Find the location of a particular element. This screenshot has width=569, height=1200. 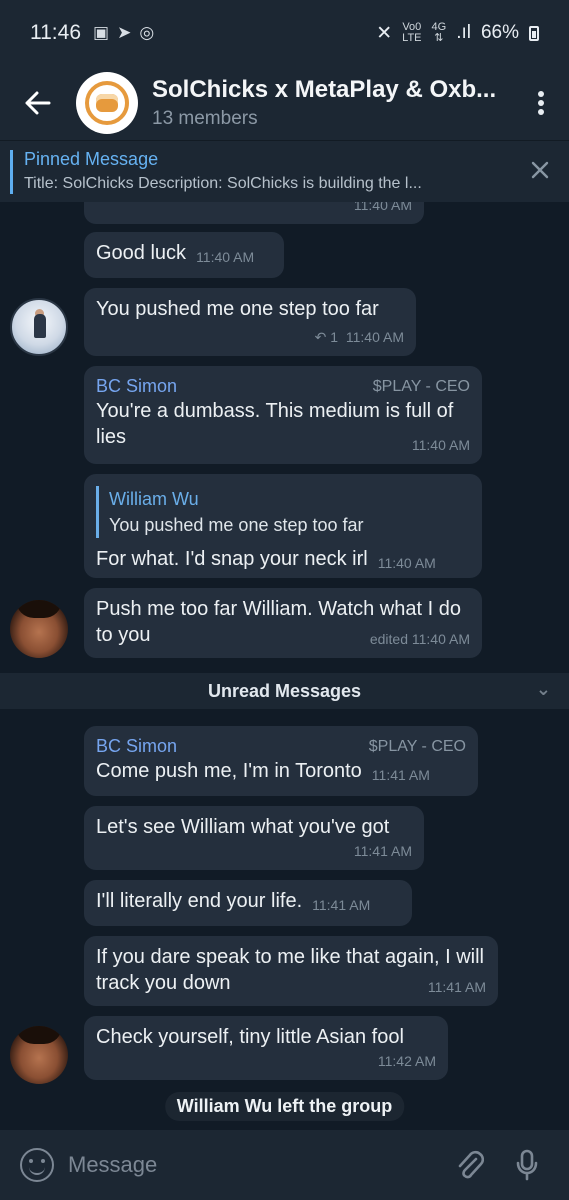

back-arrow-icon is located at coordinates (38, 103).